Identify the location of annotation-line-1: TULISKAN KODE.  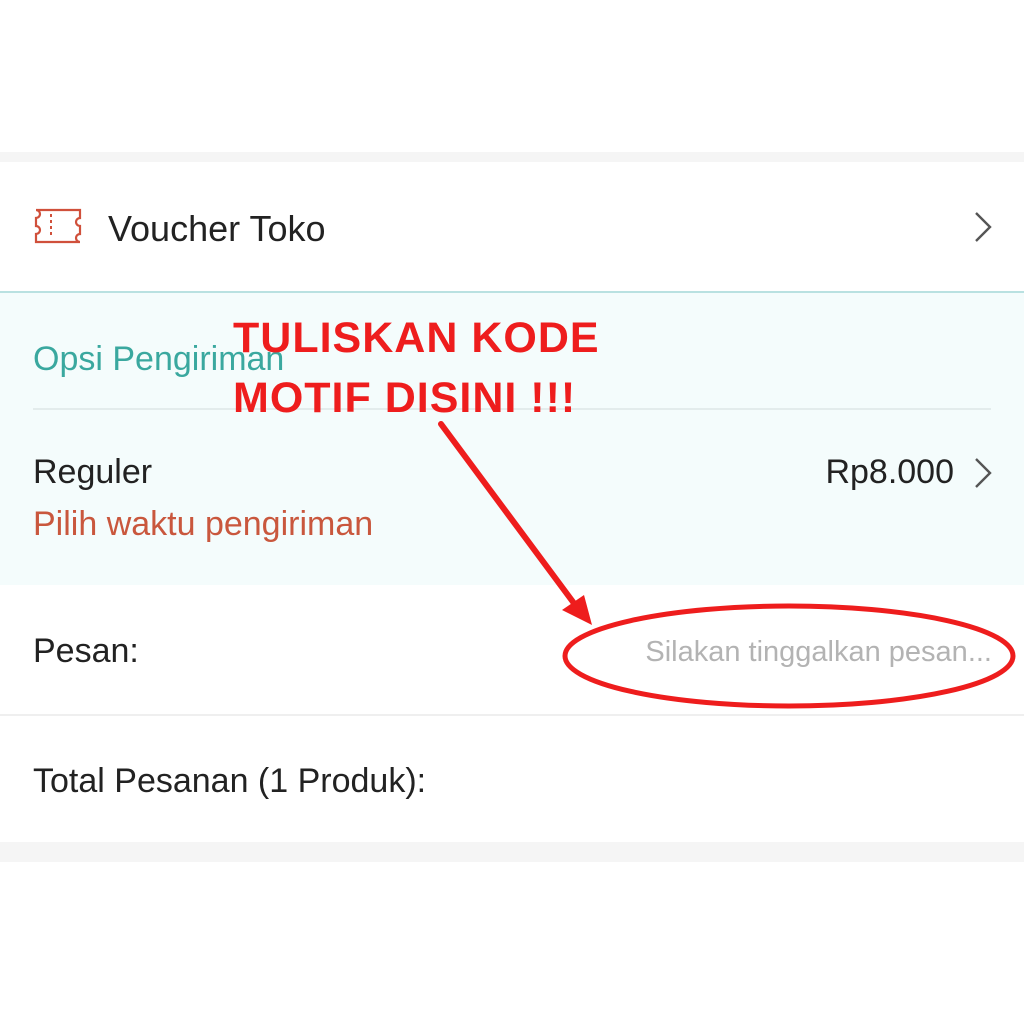
(416, 338).